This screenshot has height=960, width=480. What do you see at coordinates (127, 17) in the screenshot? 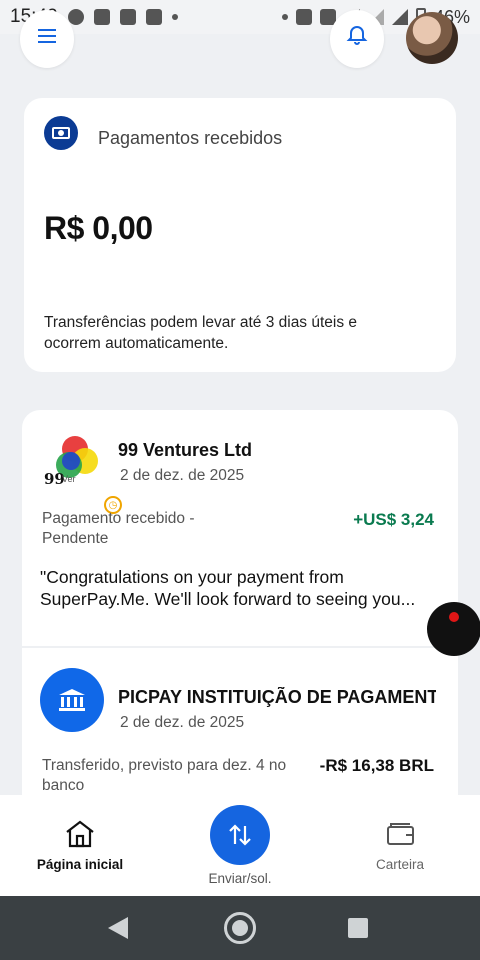
I see `calendar-icon` at bounding box center [127, 17].